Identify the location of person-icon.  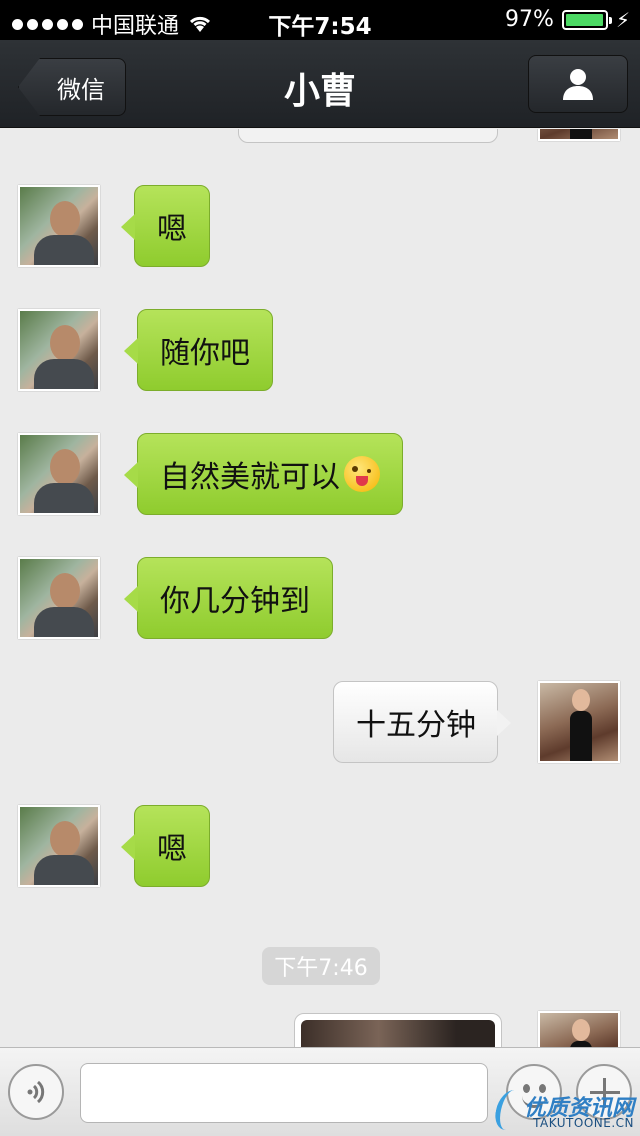
(578, 84).